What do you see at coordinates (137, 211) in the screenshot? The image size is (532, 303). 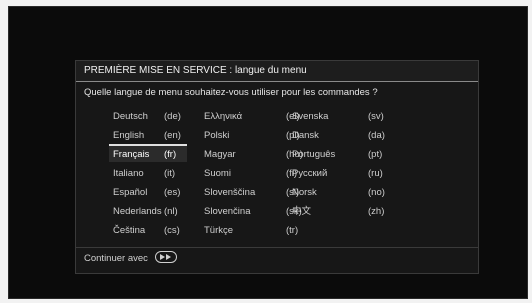 I see `language-name: Nederlands` at bounding box center [137, 211].